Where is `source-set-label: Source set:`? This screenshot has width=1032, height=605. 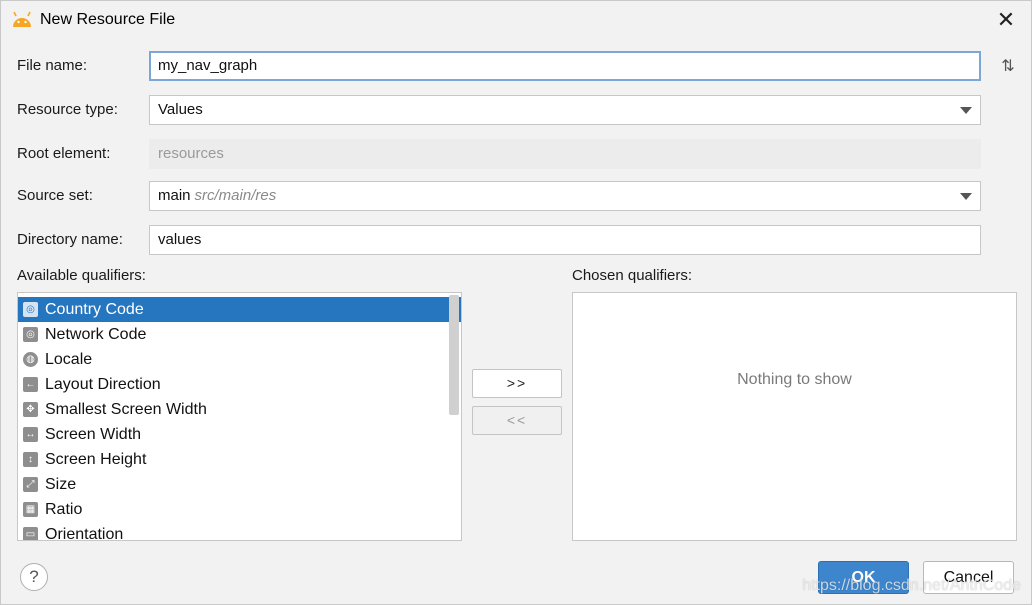 source-set-label: Source set: is located at coordinates (55, 195).